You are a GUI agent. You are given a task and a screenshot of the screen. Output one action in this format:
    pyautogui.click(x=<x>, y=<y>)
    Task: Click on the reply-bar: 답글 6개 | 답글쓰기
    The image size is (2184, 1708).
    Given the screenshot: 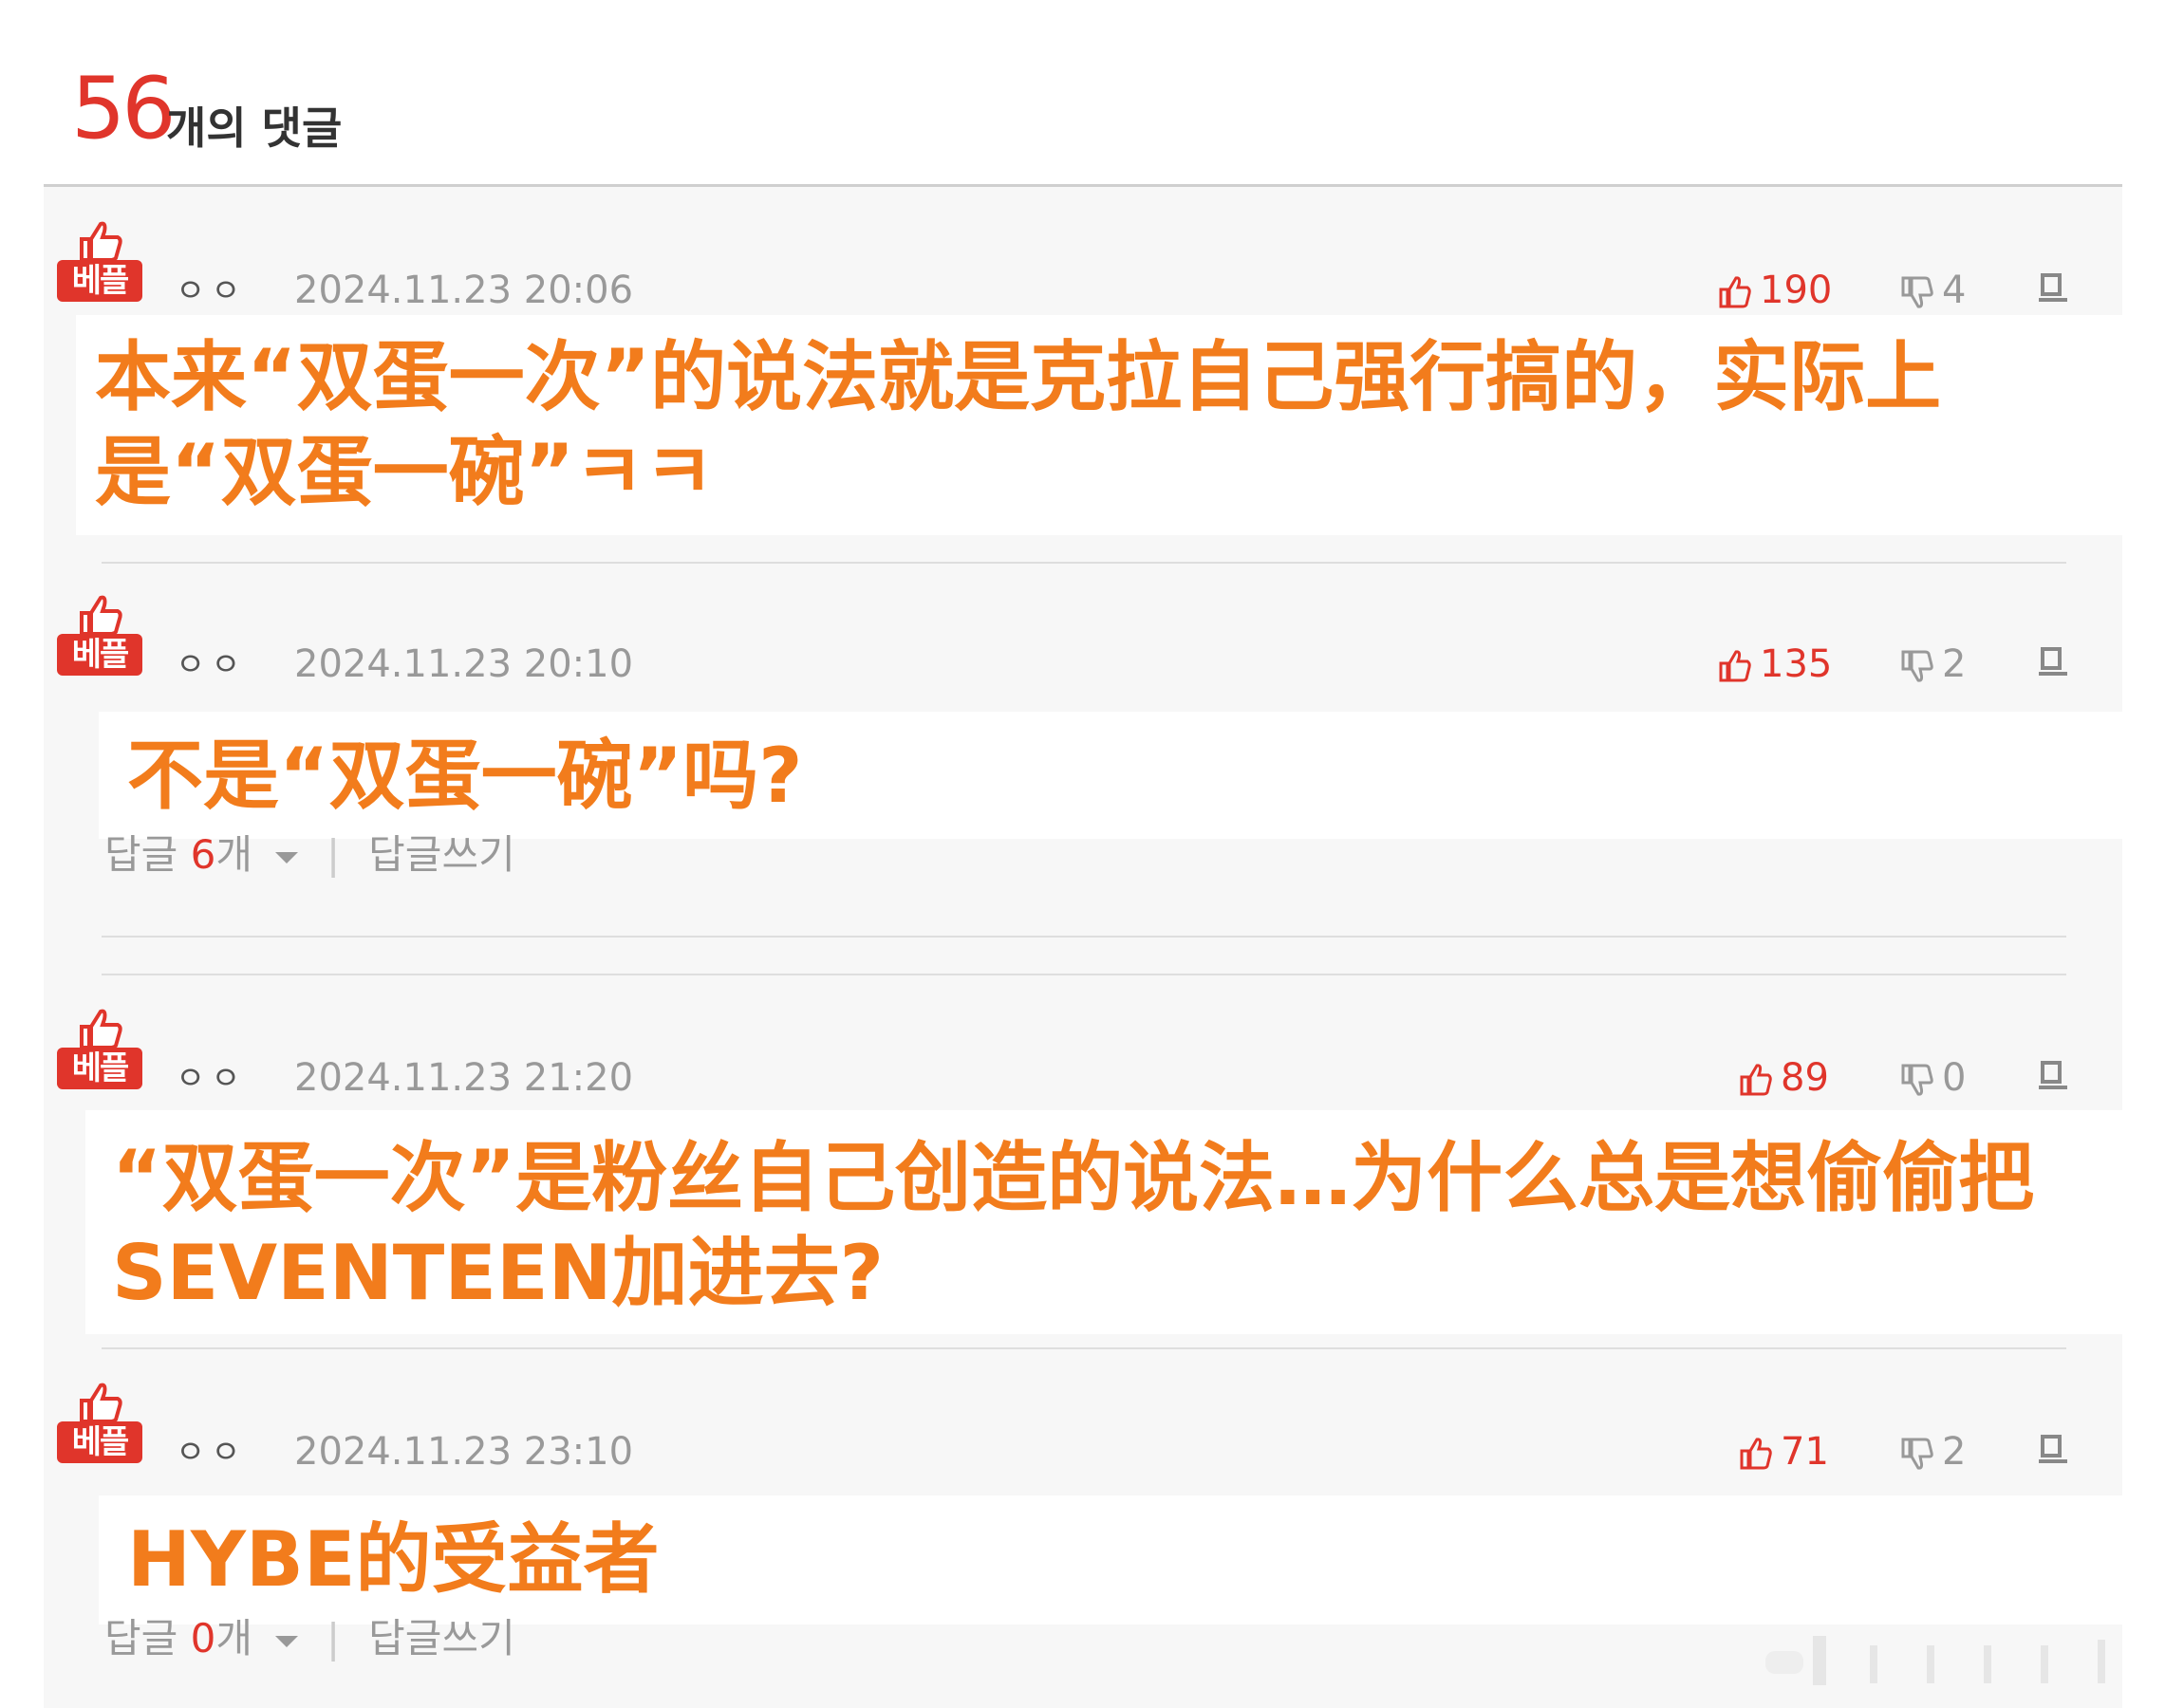 What is the action you would take?
    pyautogui.click(x=310, y=855)
    